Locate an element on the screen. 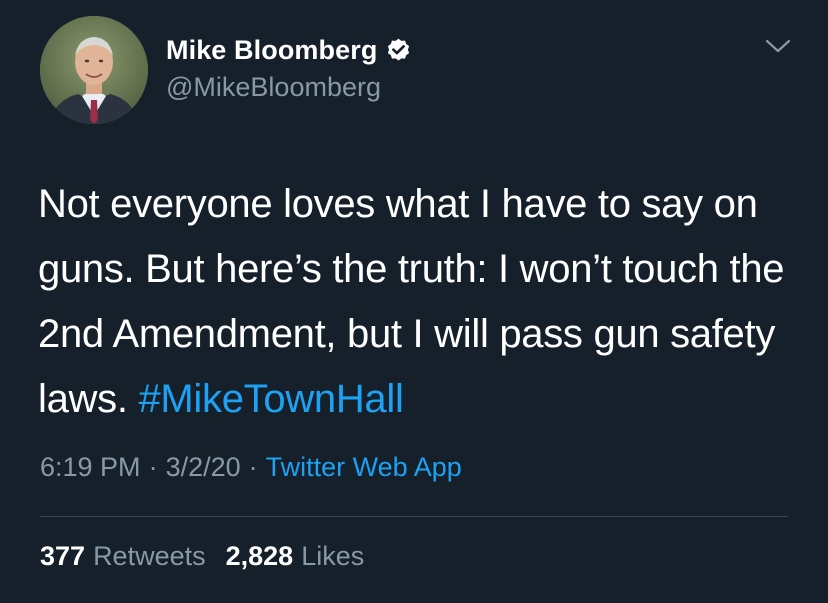  display-name-row: Mike Bloomberg is located at coordinates (289, 50).